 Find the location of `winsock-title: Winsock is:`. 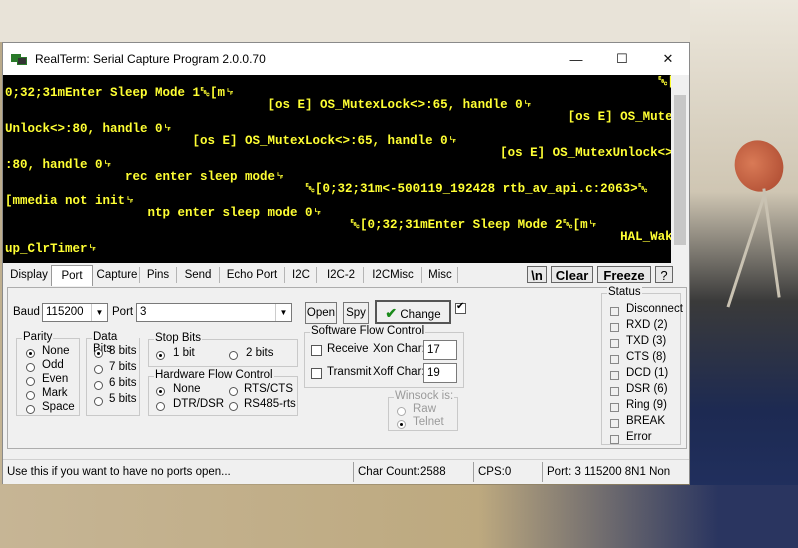

winsock-title: Winsock is: is located at coordinates (424, 396).